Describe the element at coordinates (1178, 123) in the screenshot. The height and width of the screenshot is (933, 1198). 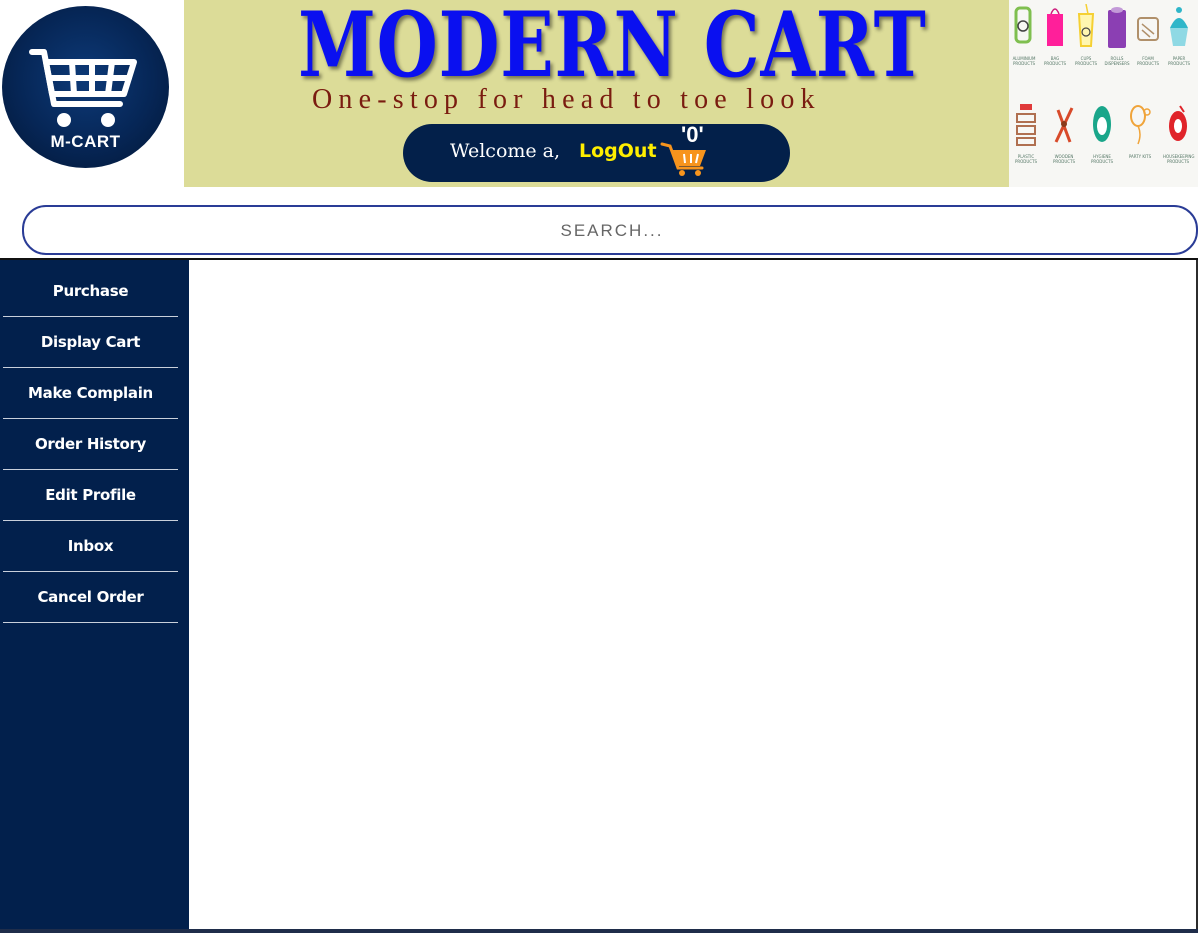
I see `tape-icon` at that location.